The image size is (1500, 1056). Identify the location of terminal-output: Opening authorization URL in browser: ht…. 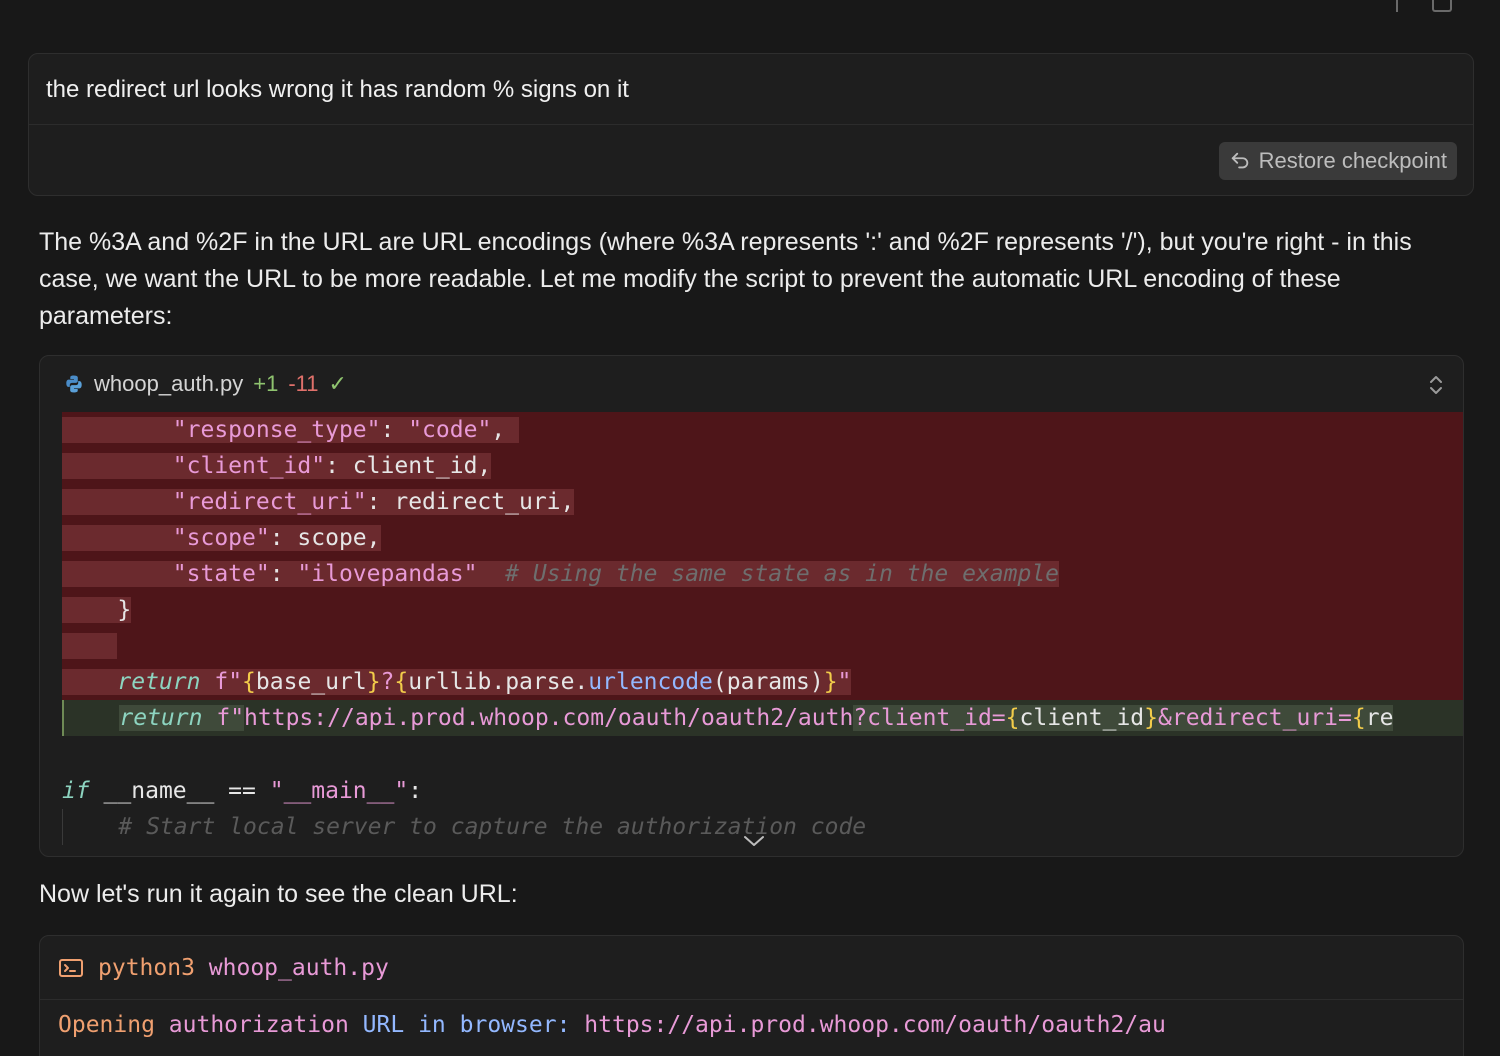
(612, 1025).